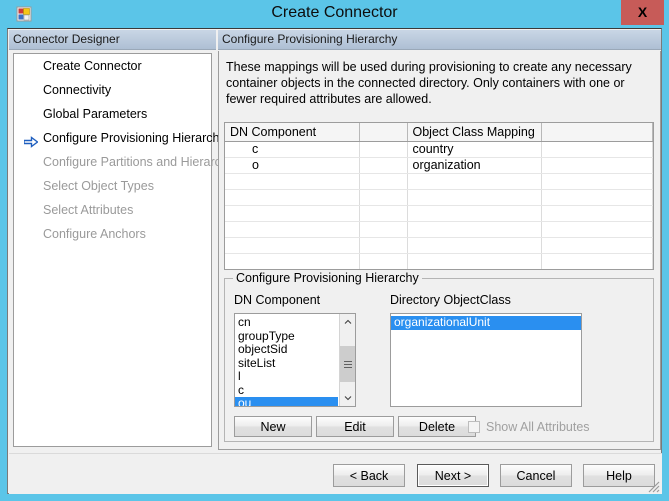 The width and height of the screenshot is (669, 501). Describe the element at coordinates (143, 162) in the screenshot. I see `sidebar-item-label: Configure Partitions and Hierarchies` at that location.